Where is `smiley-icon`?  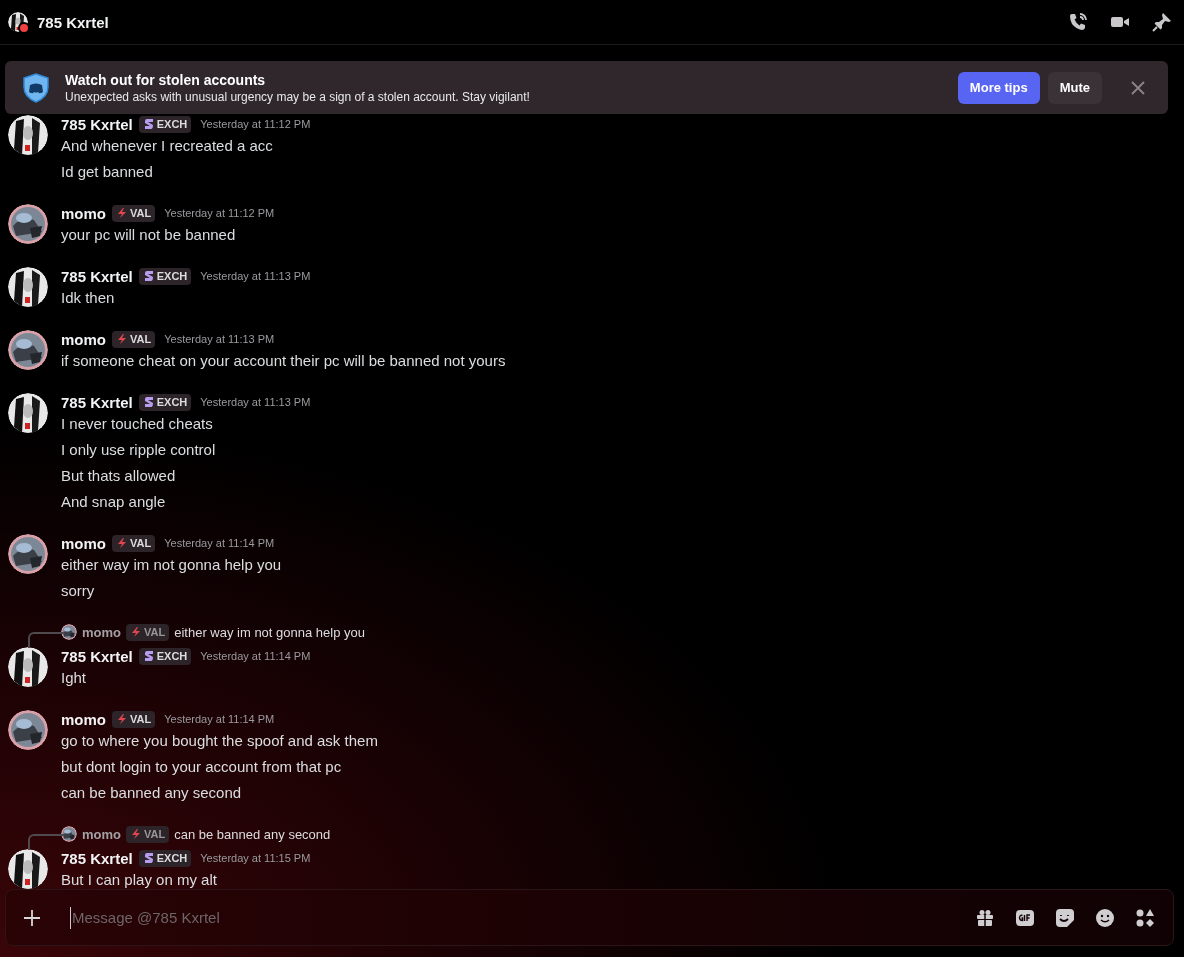
smiley-icon is located at coordinates (1105, 917).